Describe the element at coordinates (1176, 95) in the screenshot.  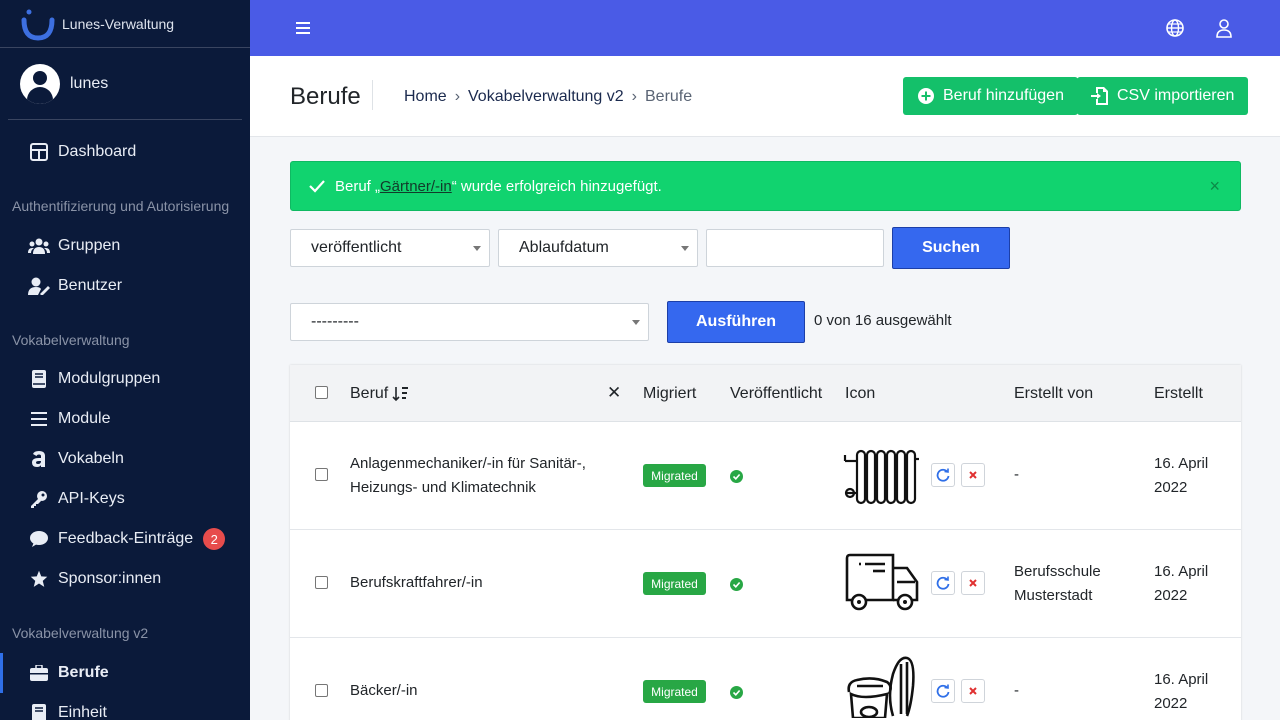
I see `import-csv-label: CSV importieren` at that location.